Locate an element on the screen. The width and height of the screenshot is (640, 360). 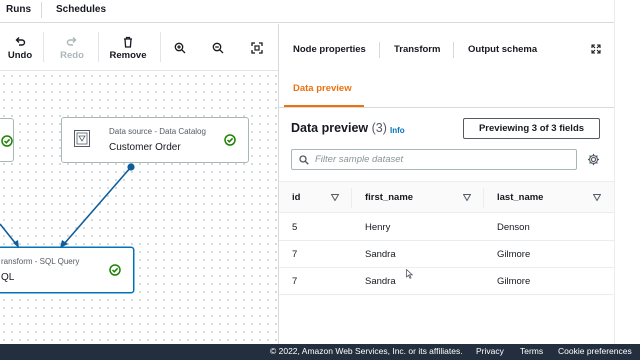
node-title: QL is located at coordinates (8, 277).